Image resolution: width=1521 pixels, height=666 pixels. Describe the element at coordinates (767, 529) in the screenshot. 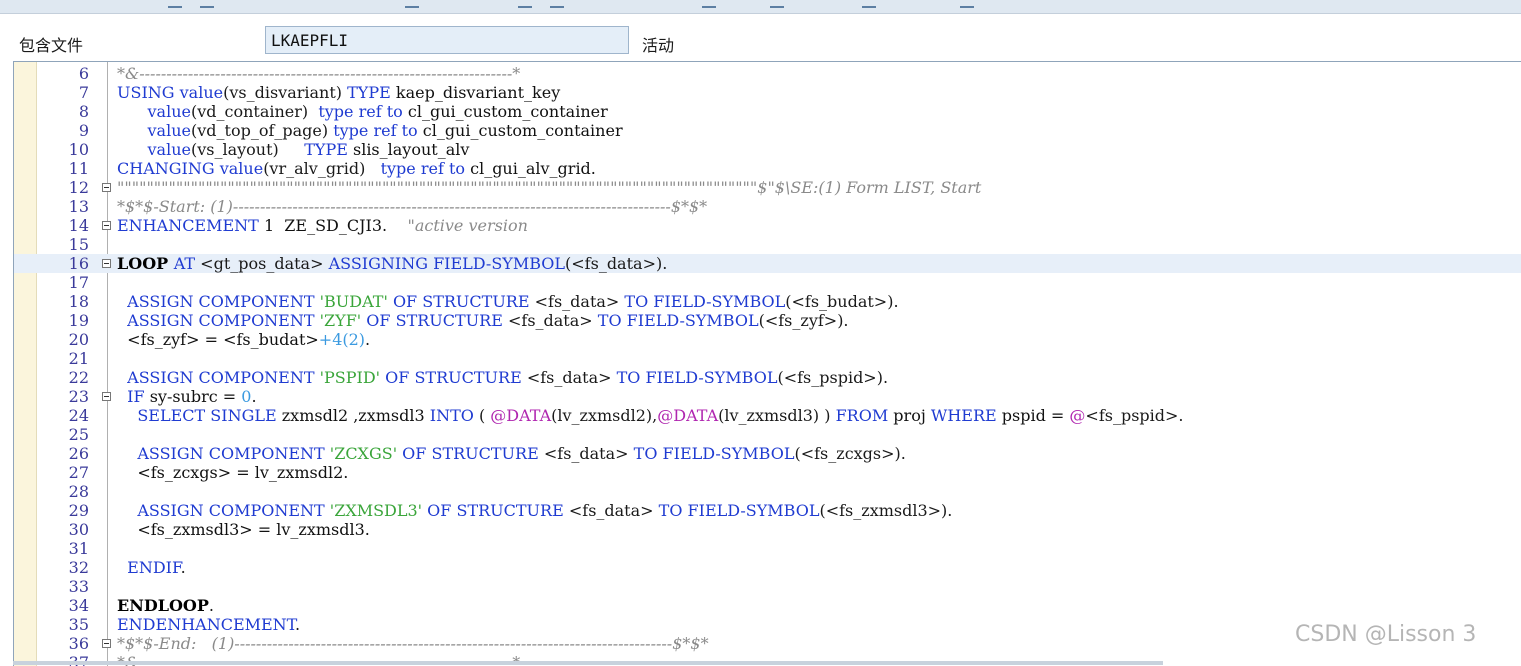

I see `code-line: 30 <fs_zxmsdl3> = lv_zxmsdl3.` at that location.